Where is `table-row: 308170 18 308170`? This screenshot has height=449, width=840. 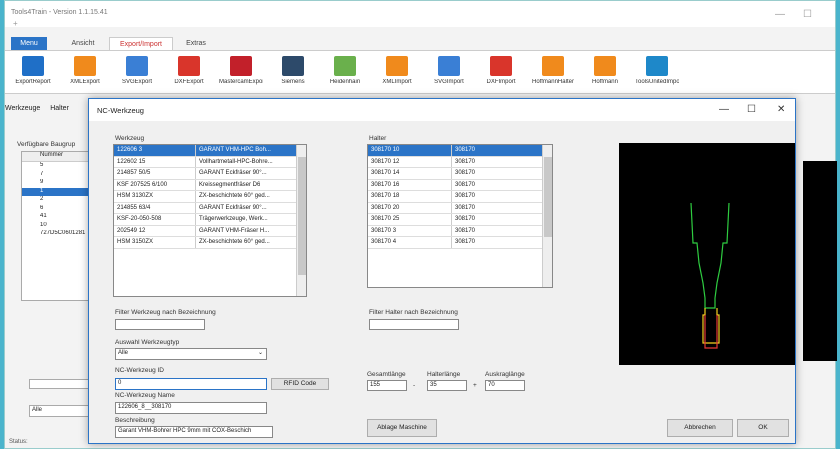
table-row: 308170 18 308170 is located at coordinates (456, 197).